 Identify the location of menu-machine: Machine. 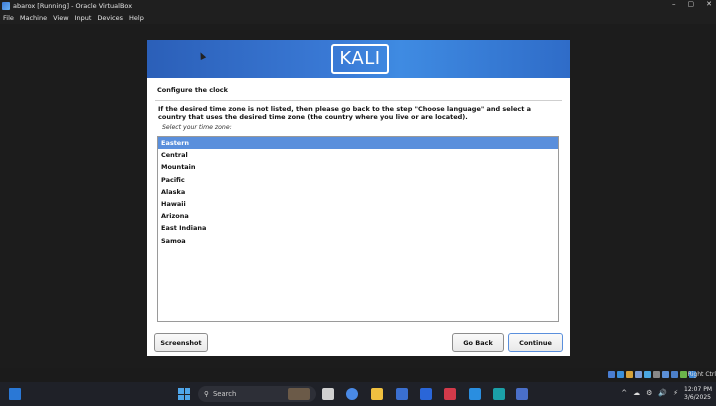
(33, 18).